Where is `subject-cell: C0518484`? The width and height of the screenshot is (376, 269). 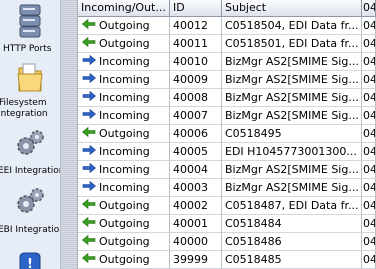 subject-cell: C0518484 is located at coordinates (292, 224).